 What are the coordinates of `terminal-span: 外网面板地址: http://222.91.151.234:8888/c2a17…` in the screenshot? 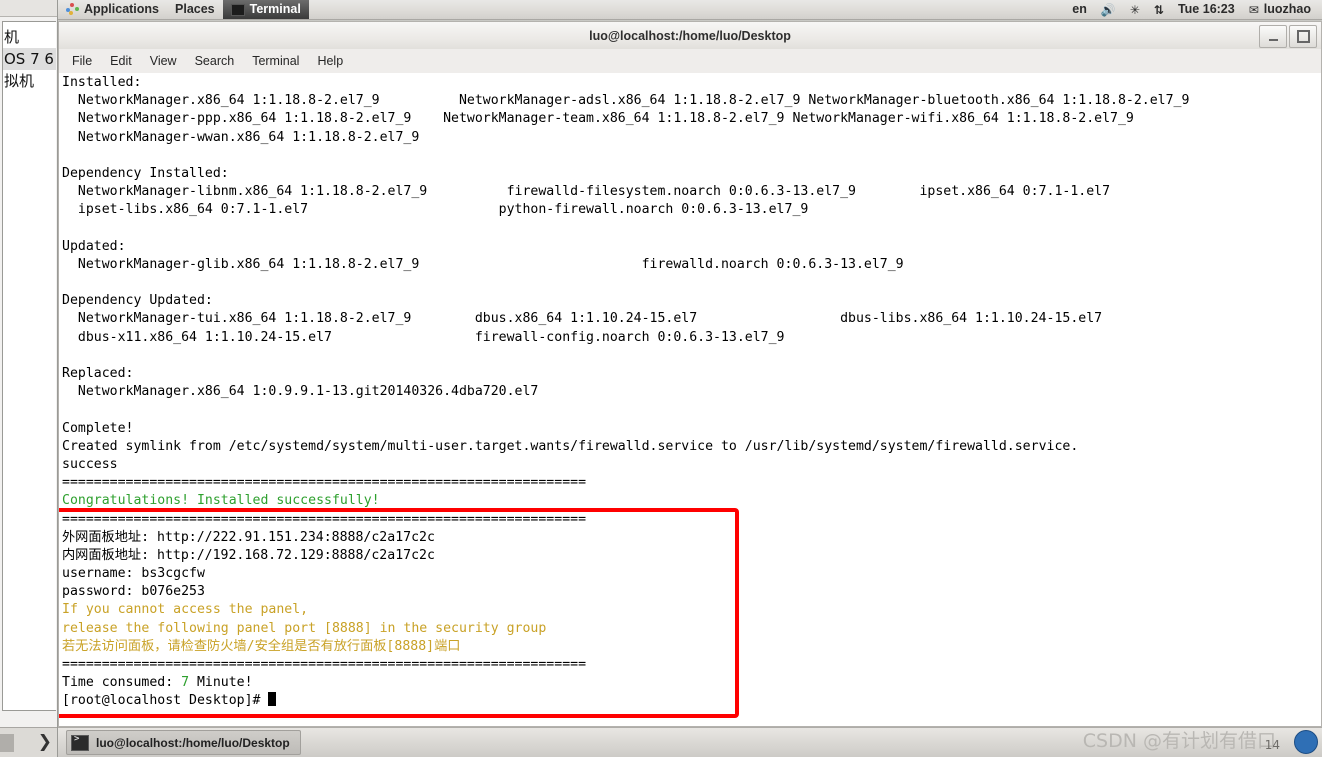 It's located at (248, 537).